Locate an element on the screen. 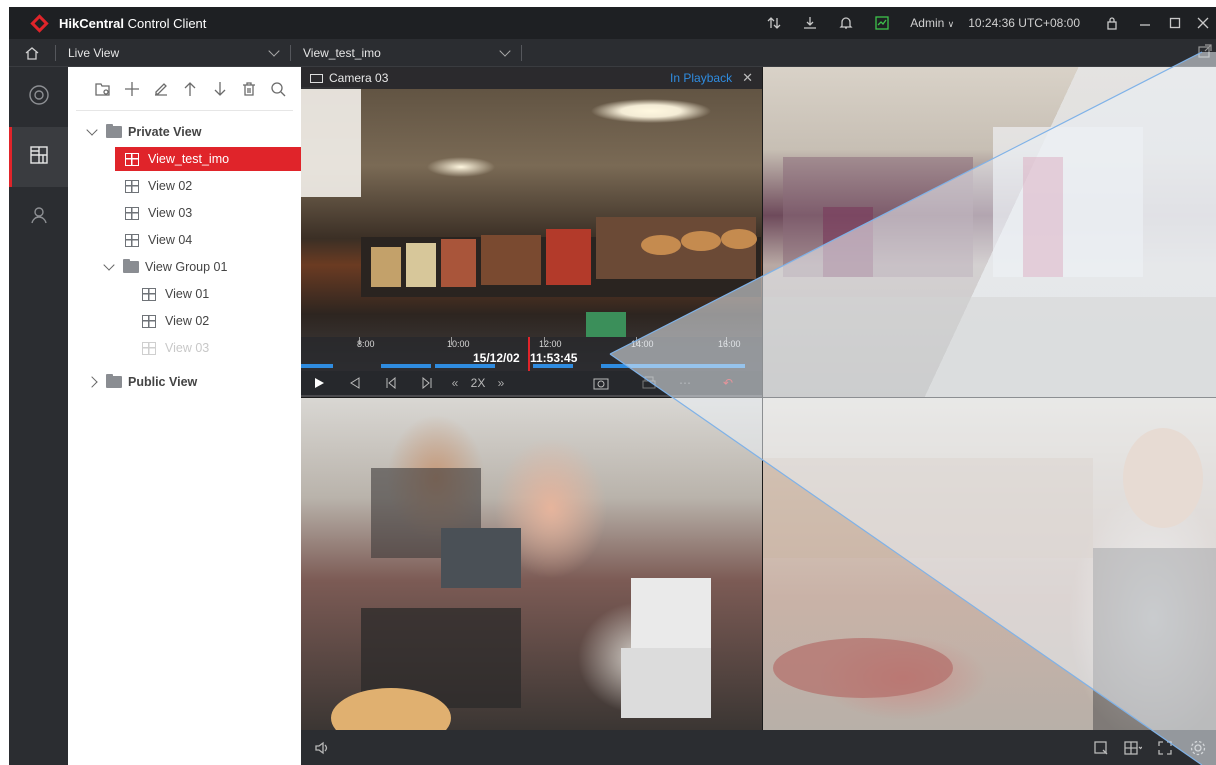 The height and width of the screenshot is (765, 1216). grid-toolbar is located at coordinates (758, 747).